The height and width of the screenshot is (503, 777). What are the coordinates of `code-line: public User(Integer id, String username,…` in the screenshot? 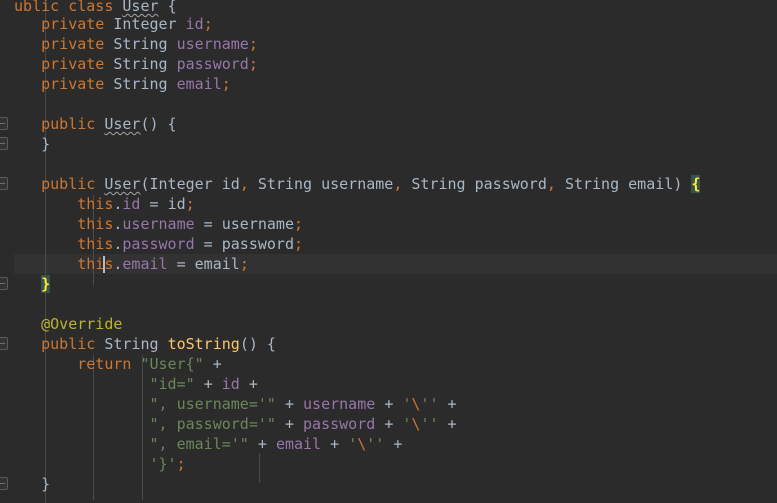 It's located at (388, 184).